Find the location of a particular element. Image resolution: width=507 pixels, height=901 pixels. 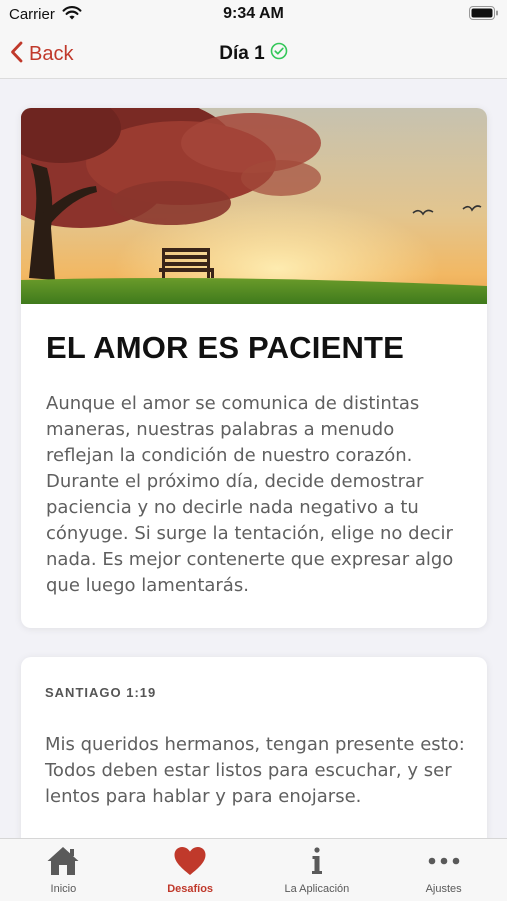

status-bar: Carrier 9:34 AM is located at coordinates (253, 15).